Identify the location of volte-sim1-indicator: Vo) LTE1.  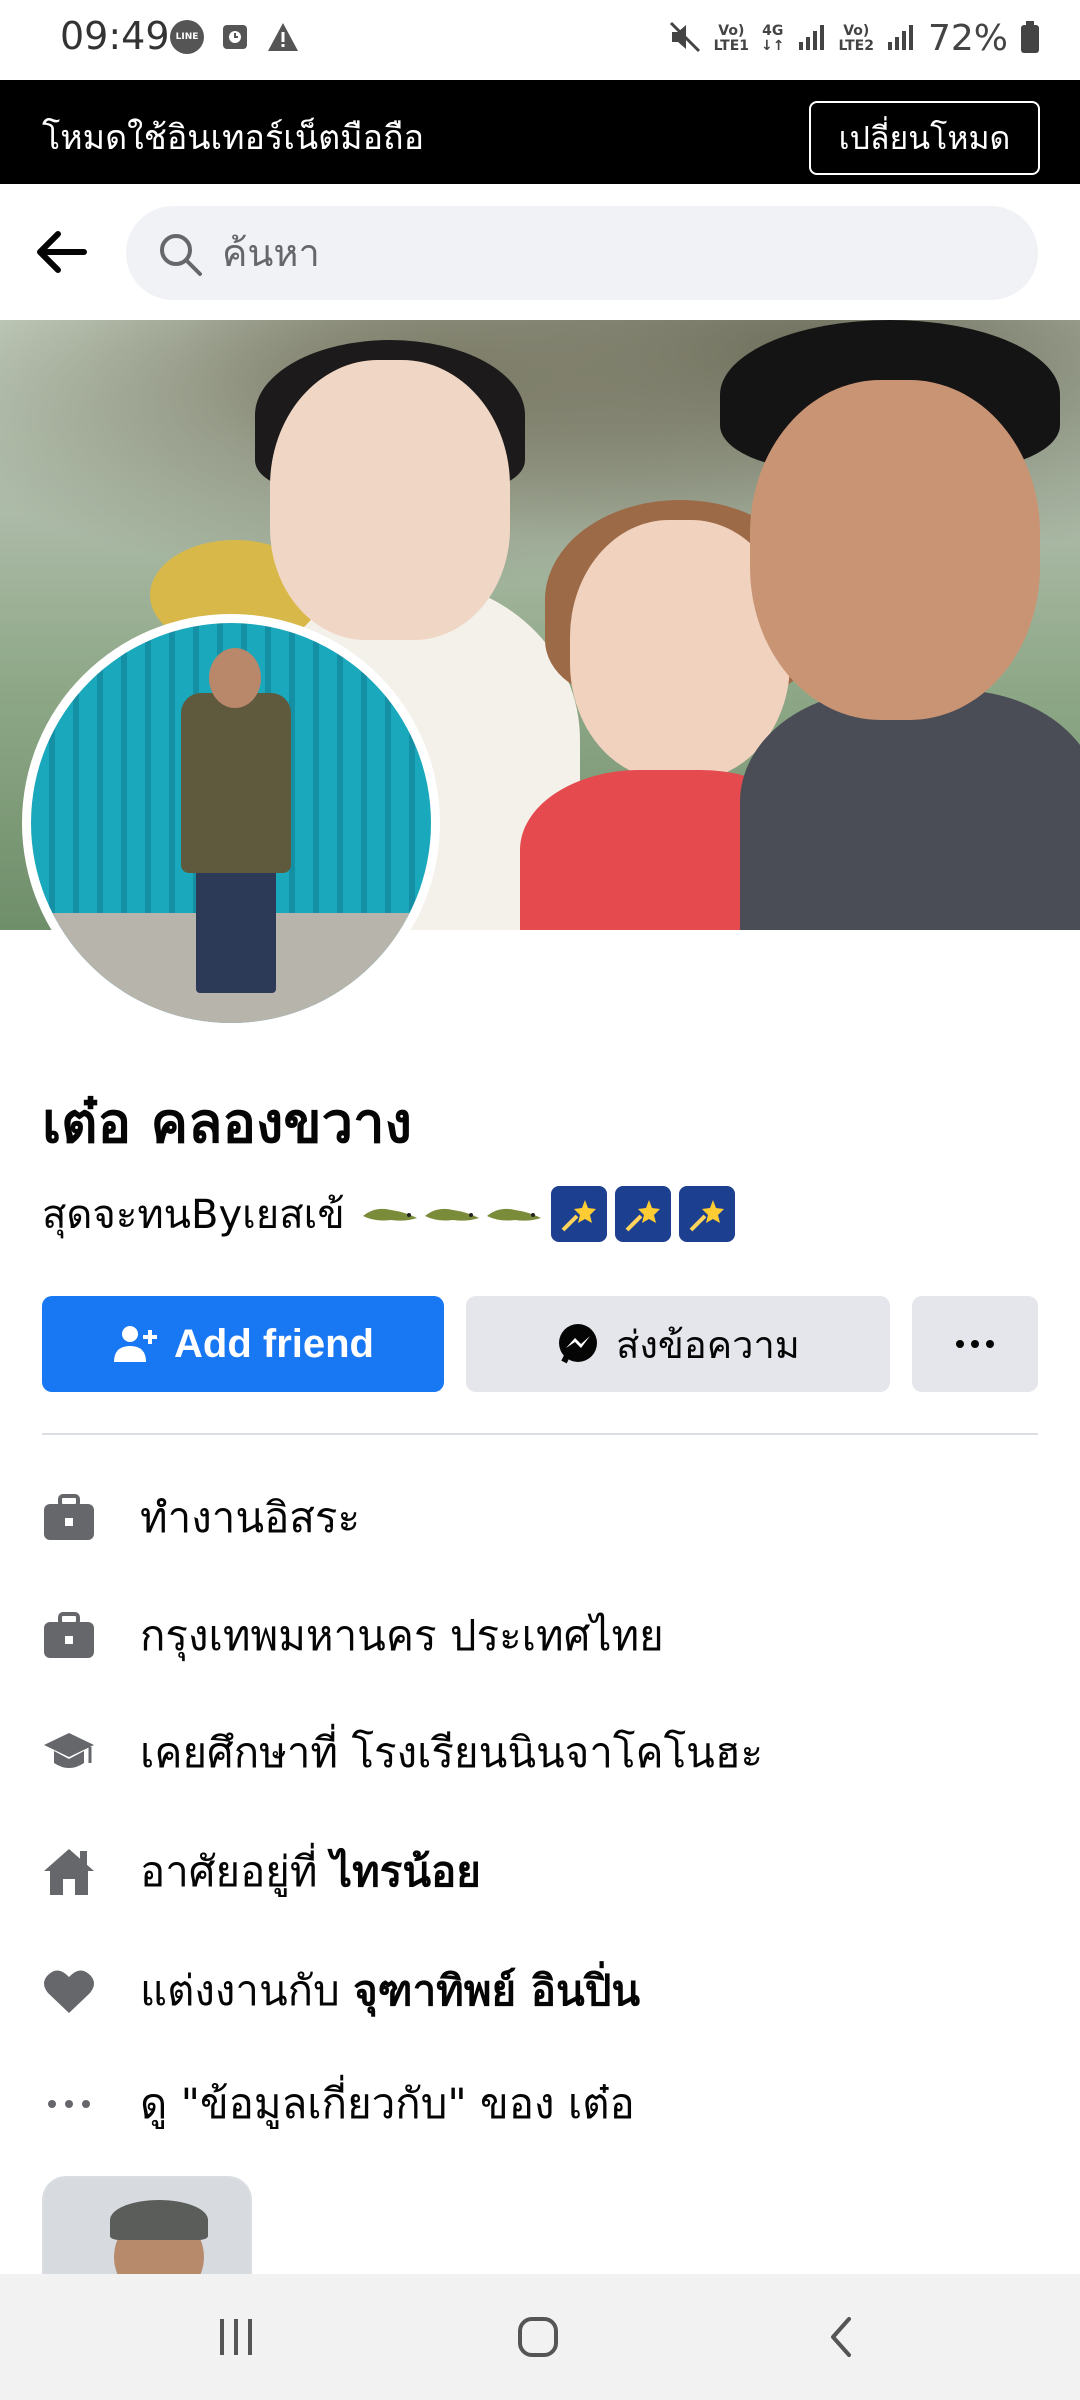
(731, 38).